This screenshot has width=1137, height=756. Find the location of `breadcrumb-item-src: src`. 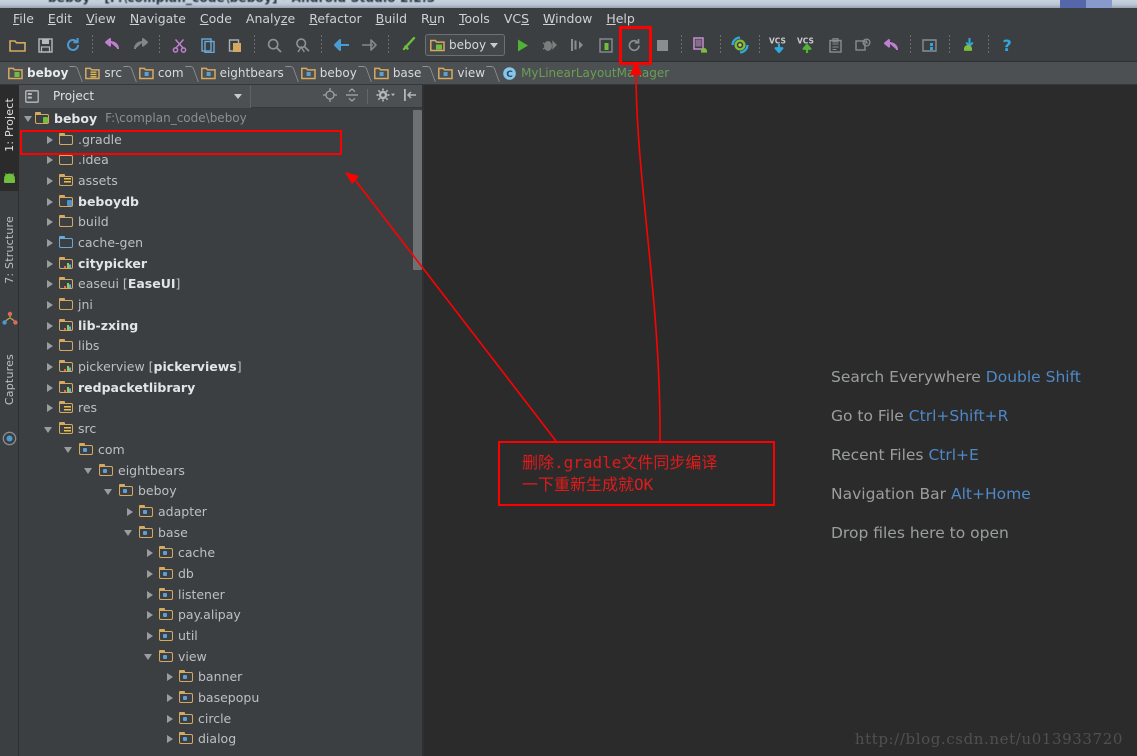

breadcrumb-item-src: src is located at coordinates (102, 73).